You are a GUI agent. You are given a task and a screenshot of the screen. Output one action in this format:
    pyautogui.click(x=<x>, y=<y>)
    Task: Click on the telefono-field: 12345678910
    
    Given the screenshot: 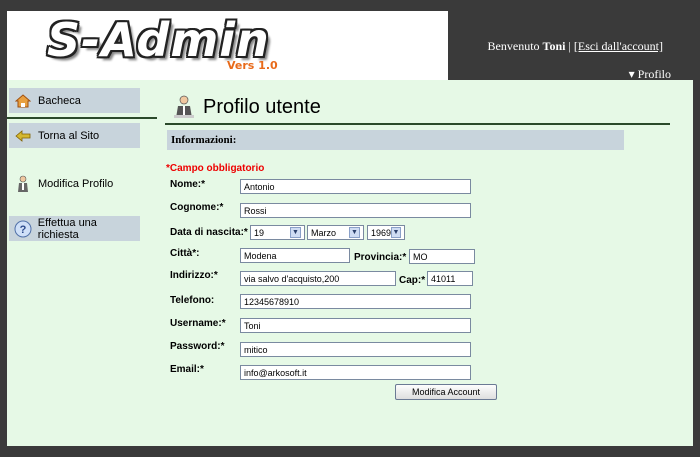 What is the action you would take?
    pyautogui.click(x=355, y=301)
    